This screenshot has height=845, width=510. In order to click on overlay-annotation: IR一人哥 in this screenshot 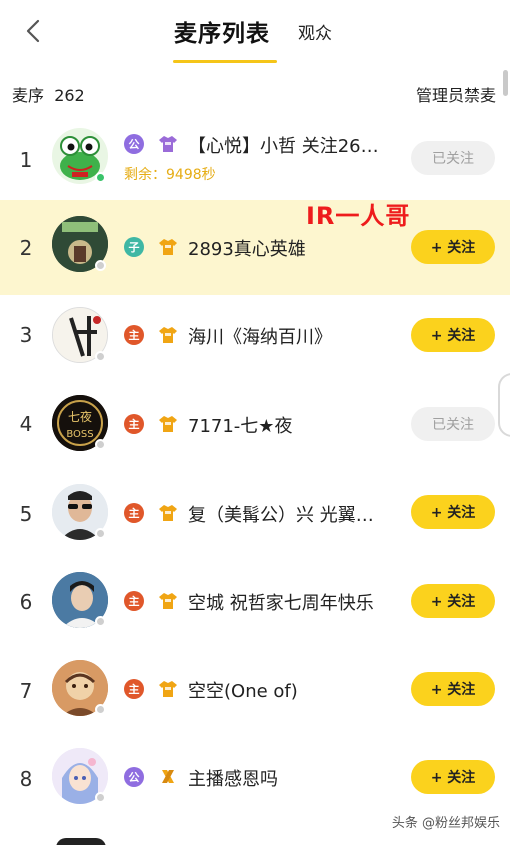, I will do `click(358, 216)`.